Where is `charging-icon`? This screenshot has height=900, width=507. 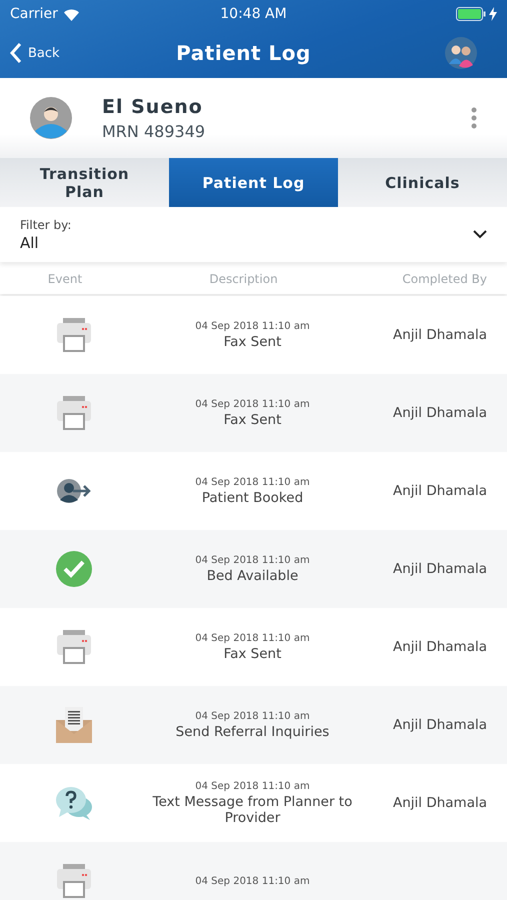
charging-icon is located at coordinates (492, 14).